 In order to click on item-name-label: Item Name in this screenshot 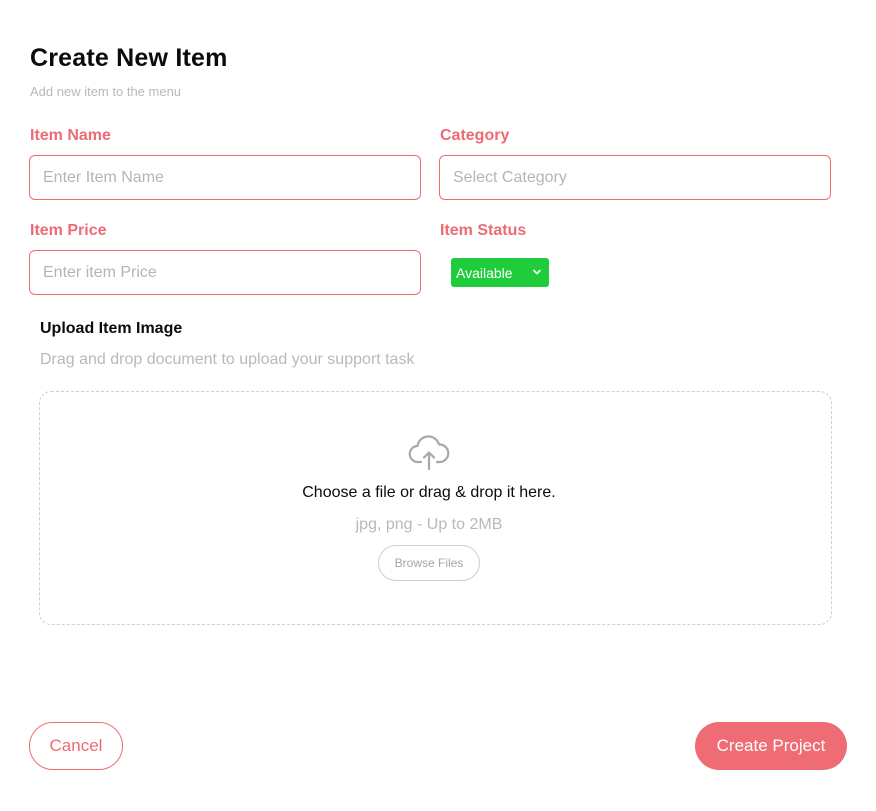, I will do `click(70, 135)`.